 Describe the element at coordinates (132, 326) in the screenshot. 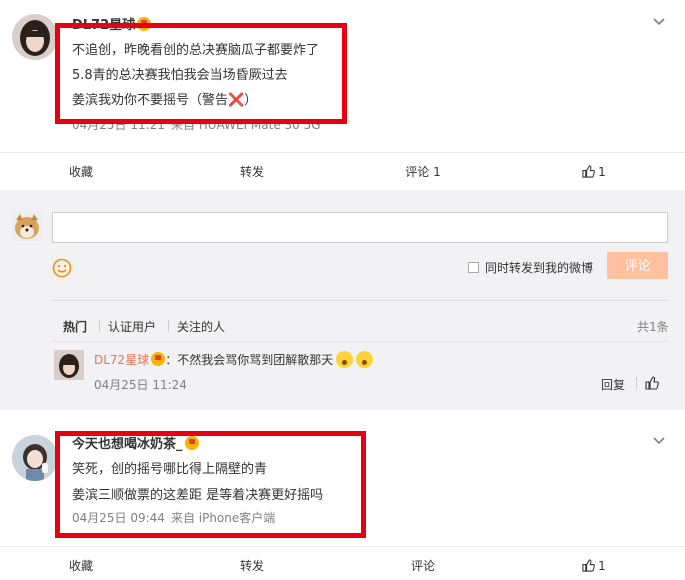

I see `filter-verified: 认证用户` at that location.